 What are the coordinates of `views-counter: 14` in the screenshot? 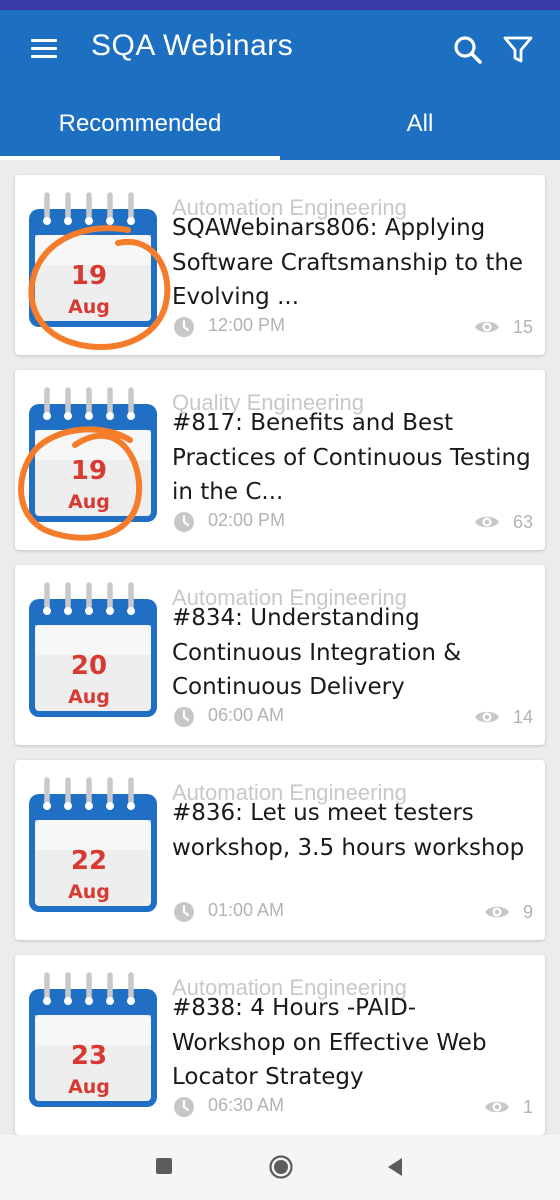 It's located at (503, 717).